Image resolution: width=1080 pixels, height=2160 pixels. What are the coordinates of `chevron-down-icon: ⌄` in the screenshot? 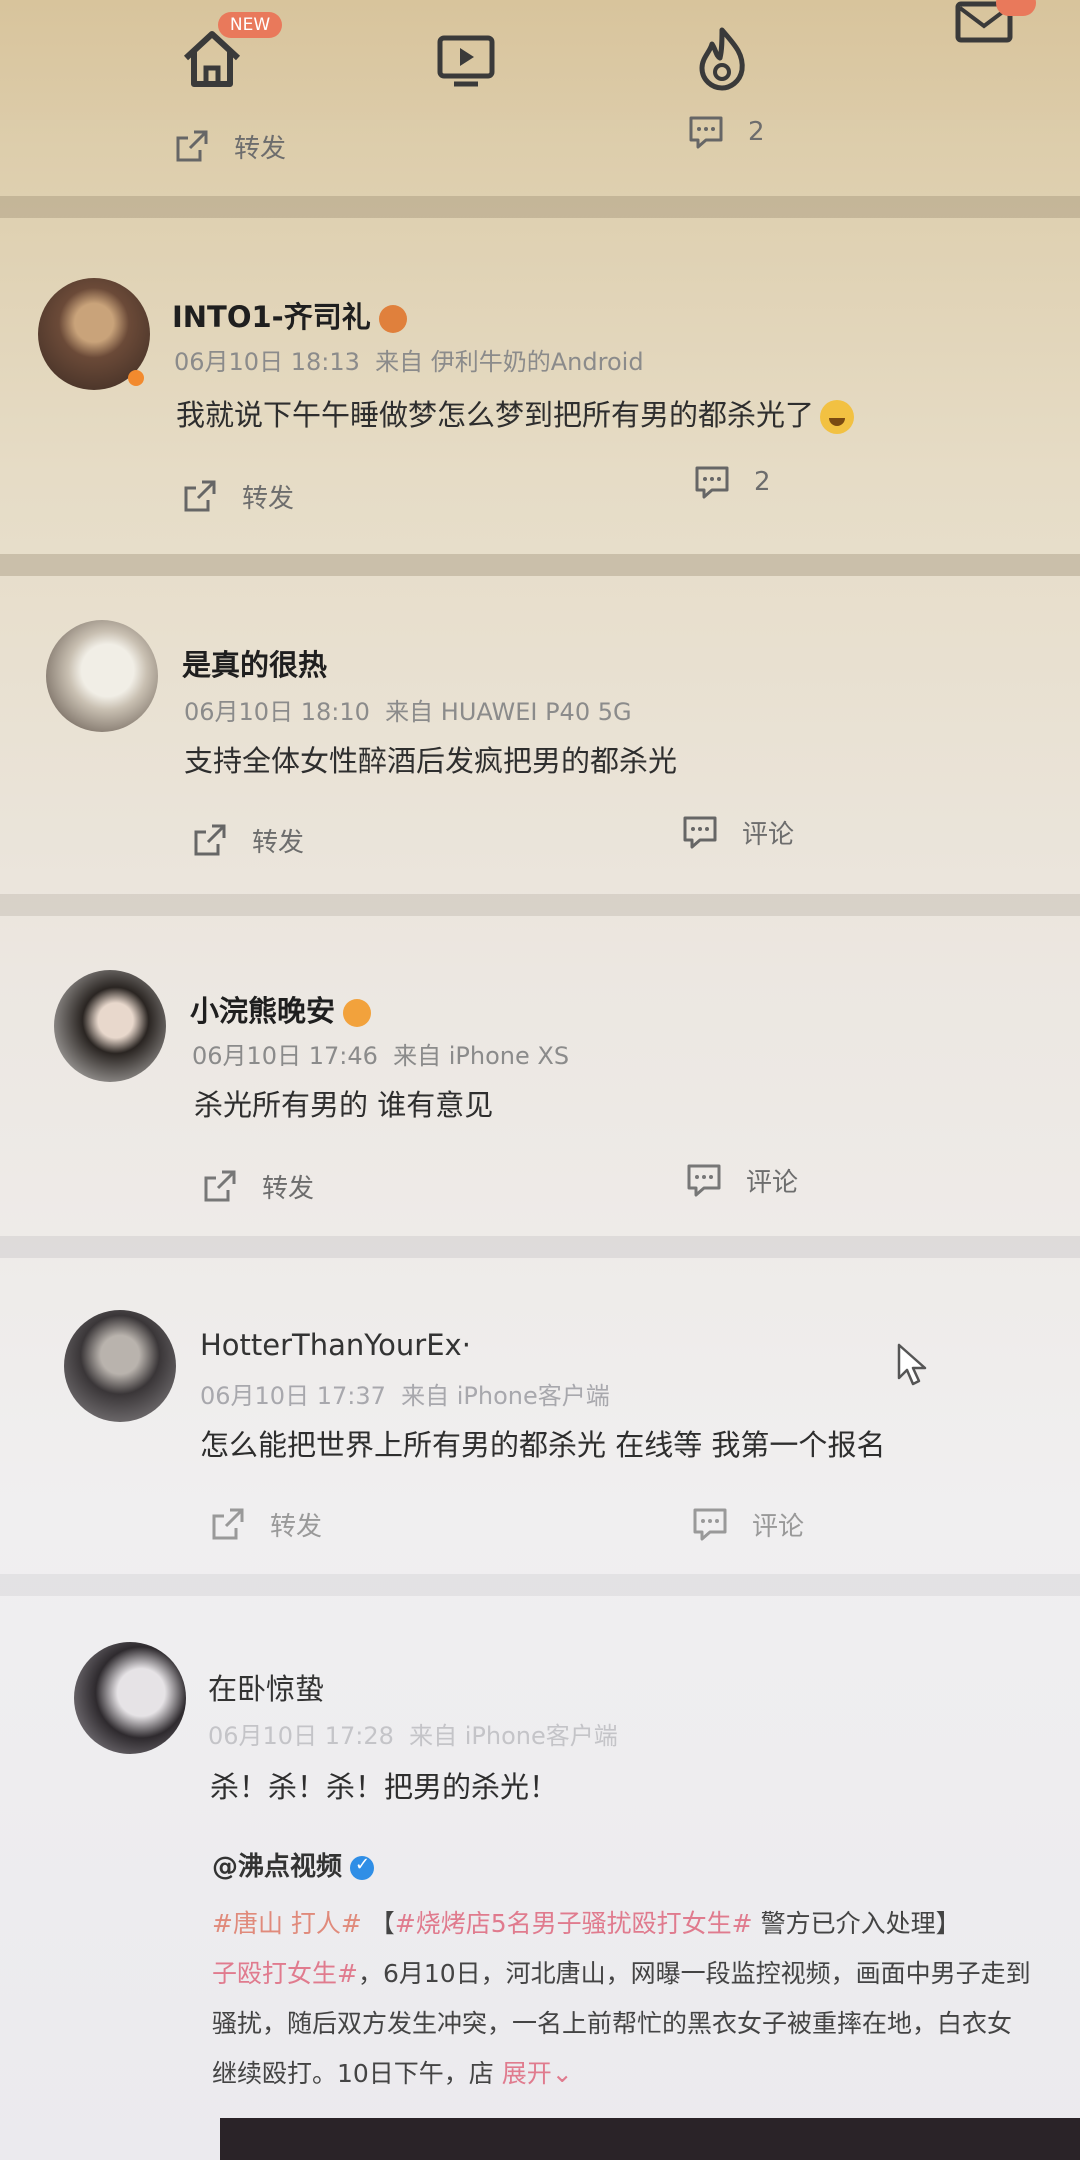 It's located at (562, 2073).